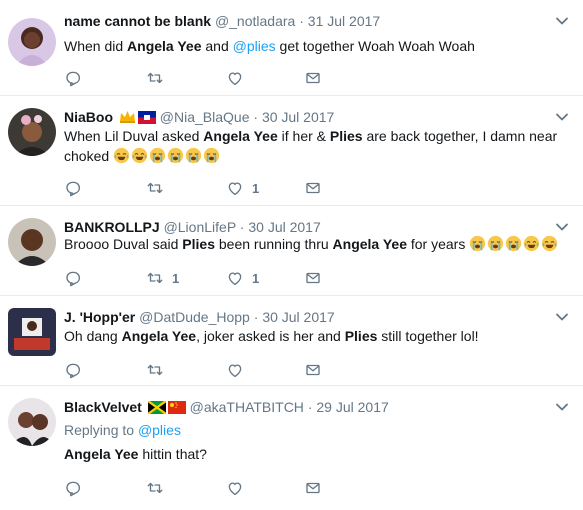  What do you see at coordinates (88, 117) in the screenshot?
I see `display-name: NiaBoo` at bounding box center [88, 117].